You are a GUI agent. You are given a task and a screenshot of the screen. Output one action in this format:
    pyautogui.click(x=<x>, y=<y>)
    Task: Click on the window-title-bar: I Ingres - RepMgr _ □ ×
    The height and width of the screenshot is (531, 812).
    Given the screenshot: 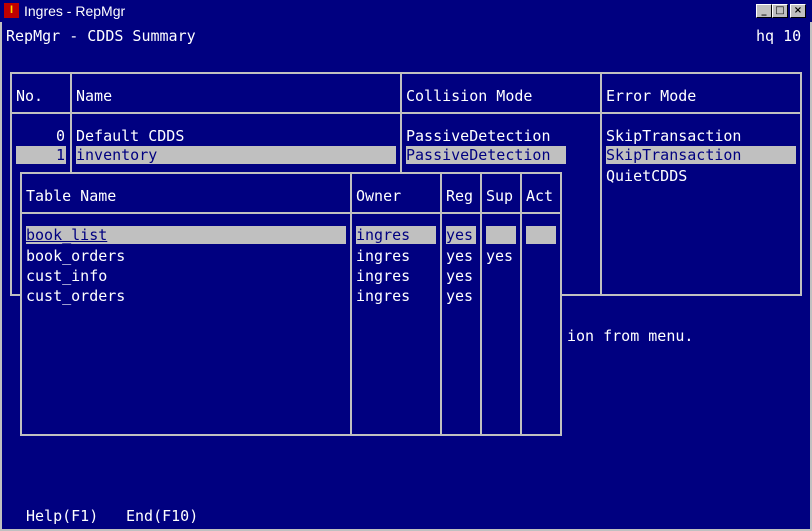 What is the action you would take?
    pyautogui.click(x=406, y=11)
    